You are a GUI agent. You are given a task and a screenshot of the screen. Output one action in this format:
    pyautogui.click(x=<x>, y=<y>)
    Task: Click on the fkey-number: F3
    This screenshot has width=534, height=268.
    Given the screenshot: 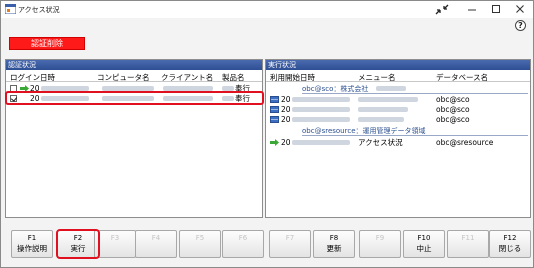 What is the action you would take?
    pyautogui.click(x=115, y=238)
    